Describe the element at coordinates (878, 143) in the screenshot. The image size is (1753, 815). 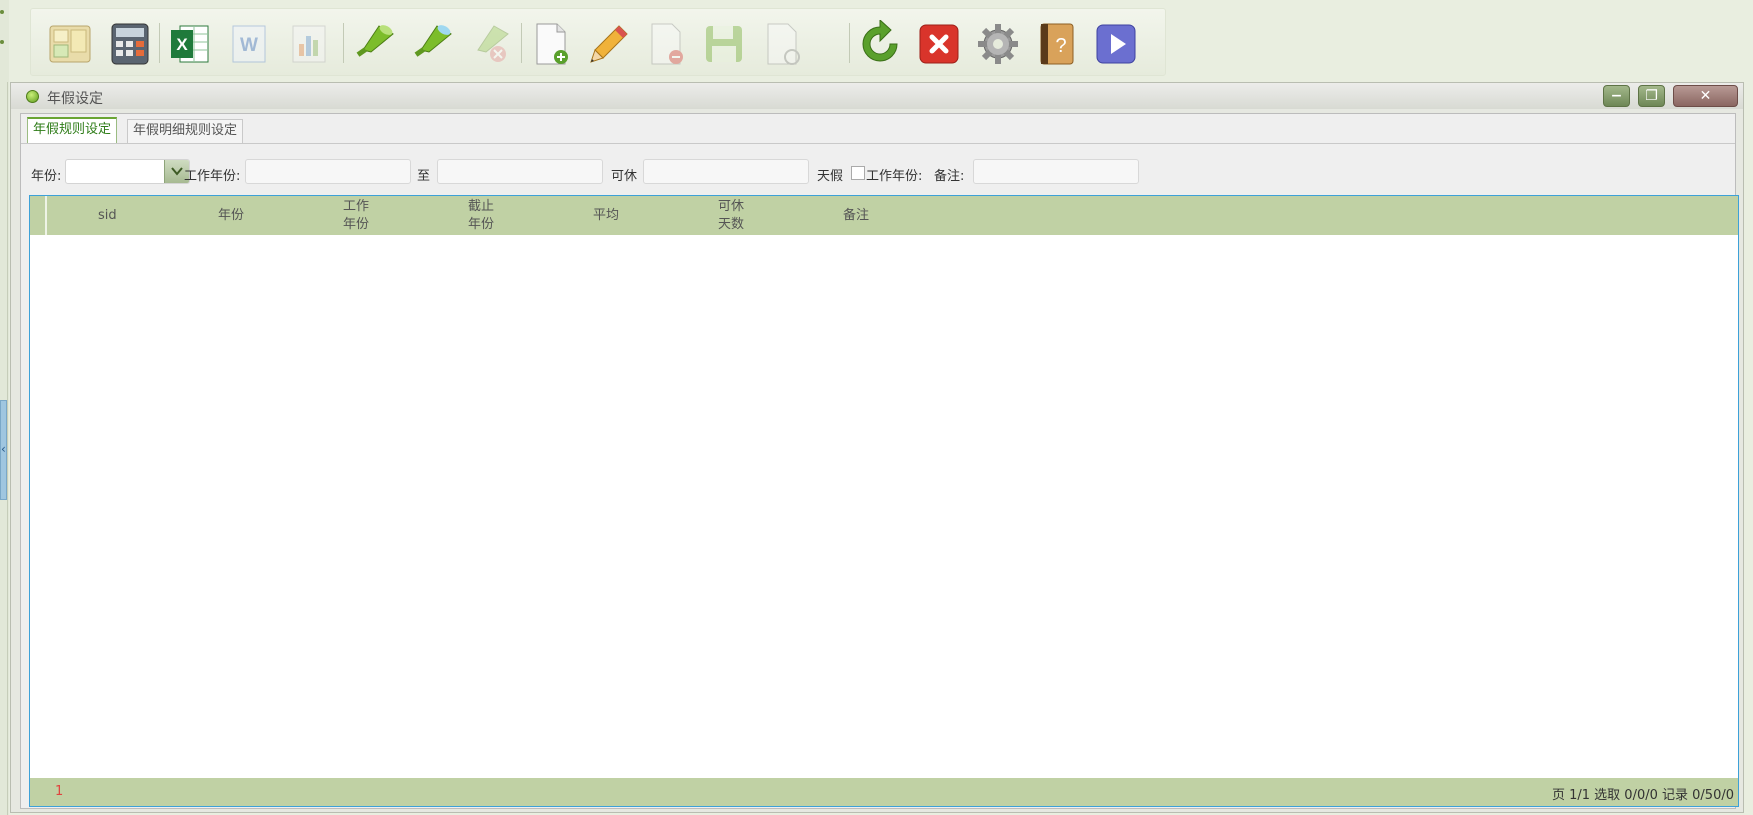
I see `tab-divider` at that location.